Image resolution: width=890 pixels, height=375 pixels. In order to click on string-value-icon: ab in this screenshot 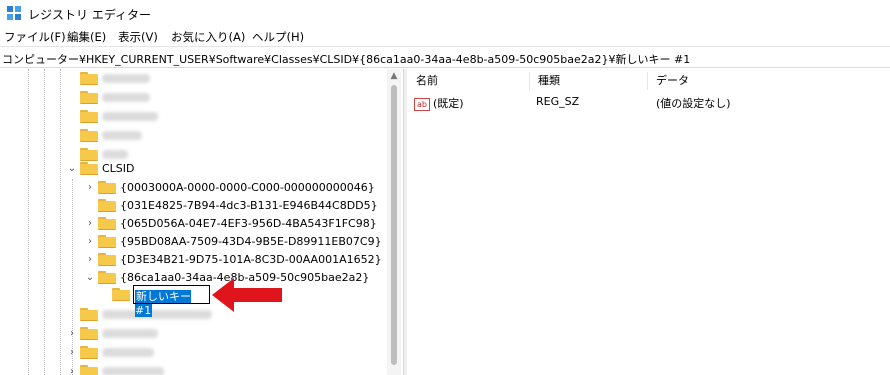, I will do `click(422, 104)`.